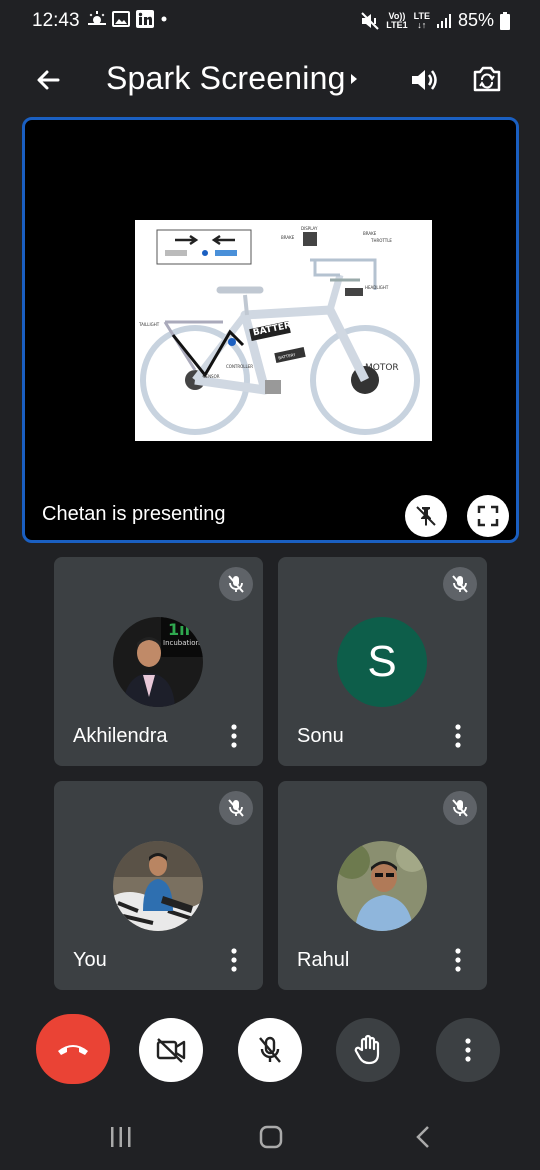 This screenshot has height=1170, width=540. I want to click on phone-hangup-icon, so click(73, 1050).